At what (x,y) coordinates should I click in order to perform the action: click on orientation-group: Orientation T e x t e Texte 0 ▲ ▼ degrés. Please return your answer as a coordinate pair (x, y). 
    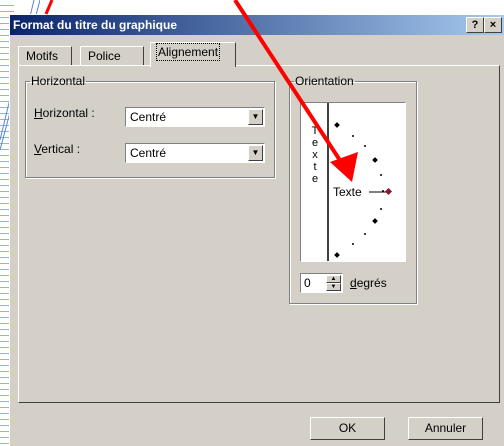
    Looking at the image, I should click on (353, 189).